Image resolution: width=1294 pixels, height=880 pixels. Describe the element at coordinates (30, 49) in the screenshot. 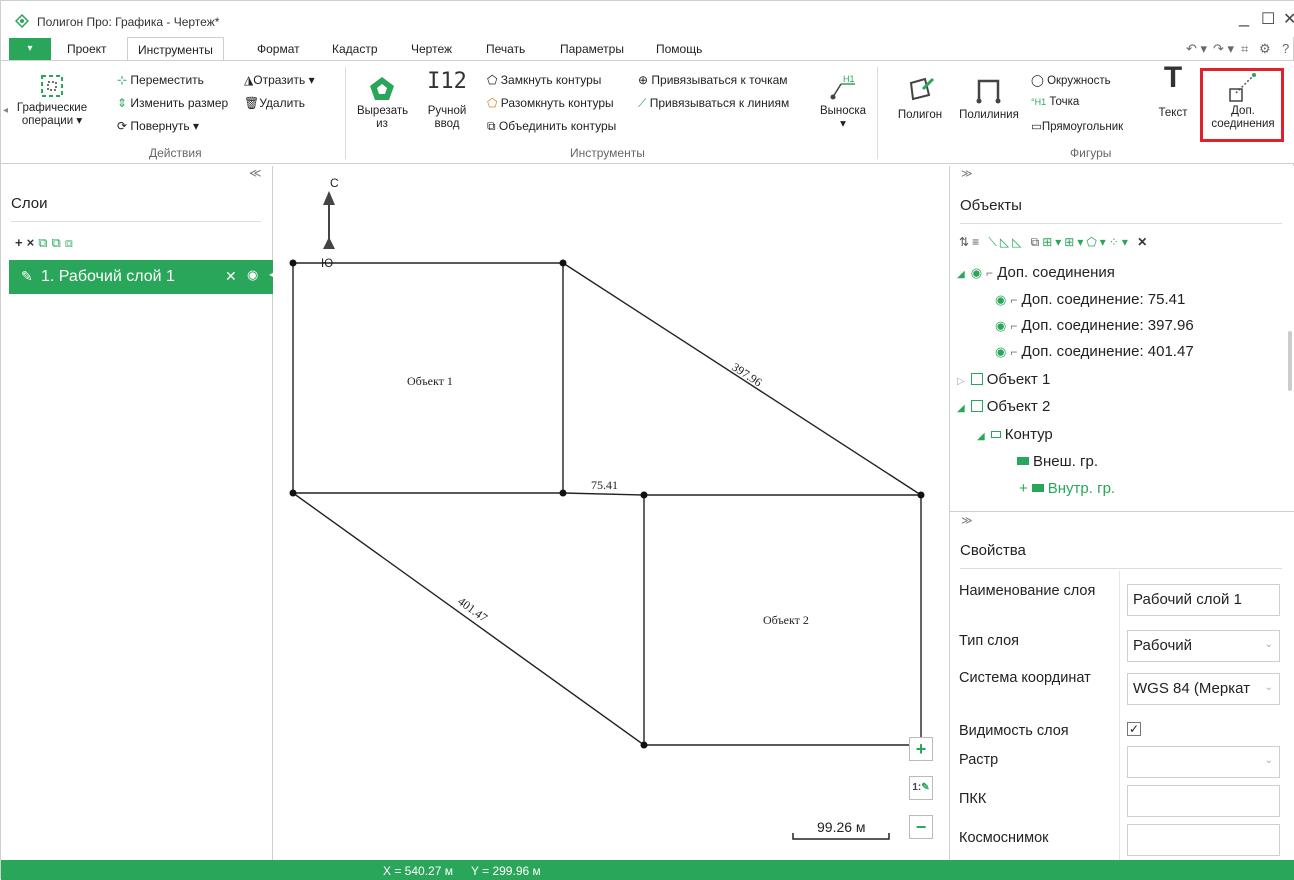

I see `file-menu-button: ▾` at that location.